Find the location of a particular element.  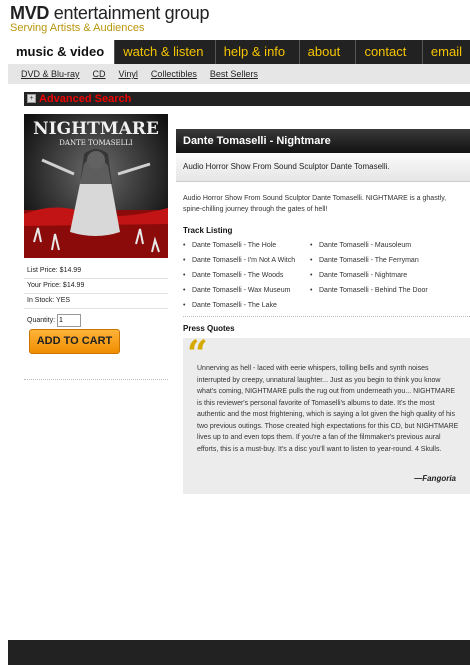

track-title: Dante Tomaselli - The Hole is located at coordinates (234, 245).